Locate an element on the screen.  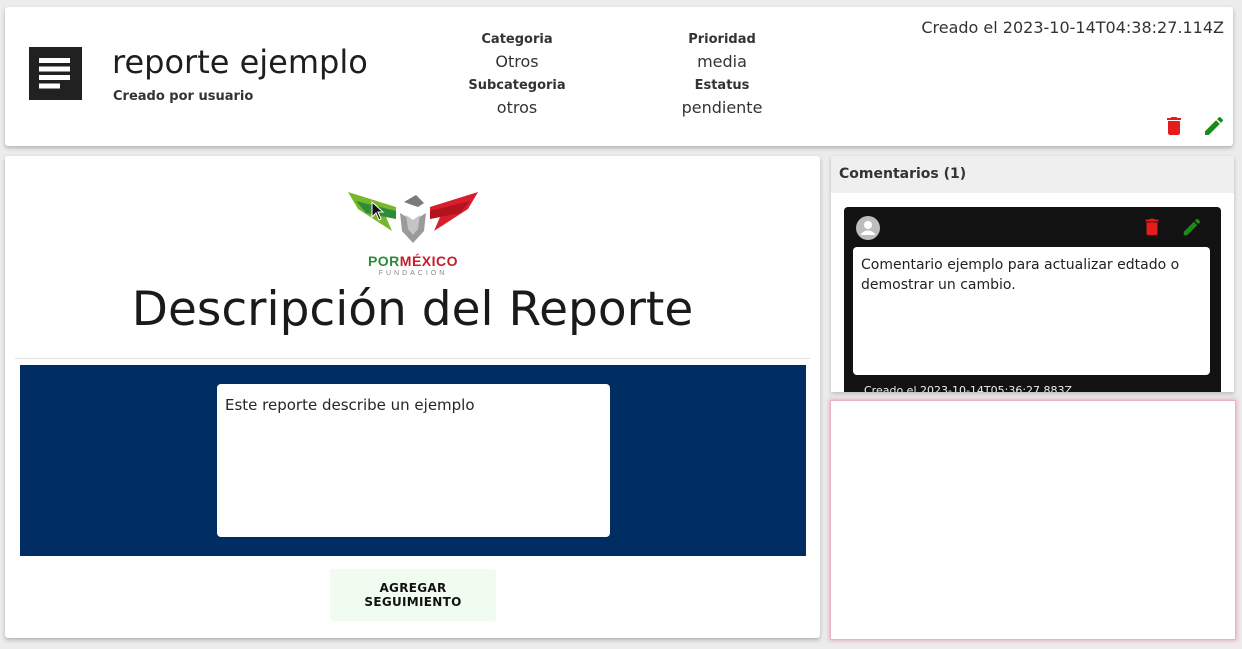
comment-delete-icon is located at coordinates (1152, 227).